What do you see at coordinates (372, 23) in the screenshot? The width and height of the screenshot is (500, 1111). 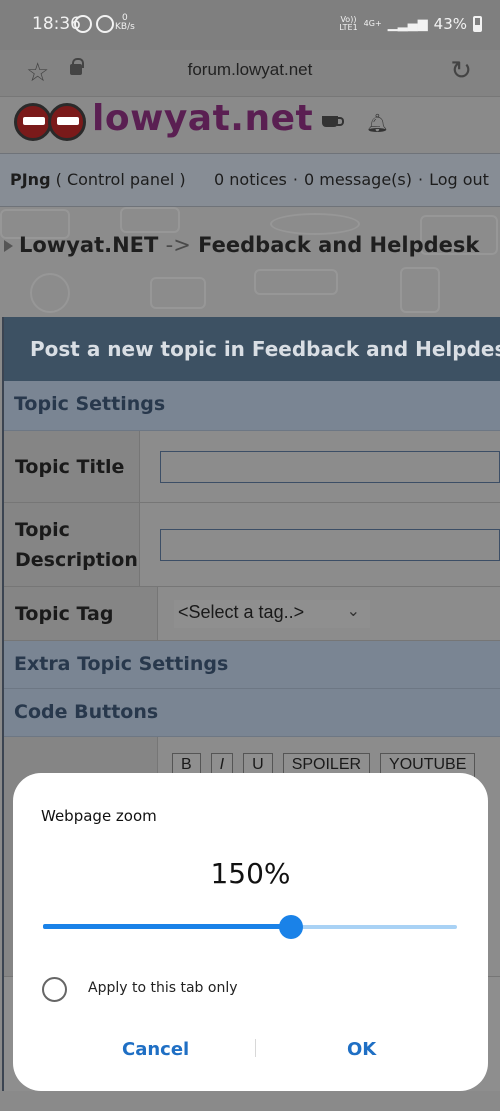 I see `network-type: 4G+` at bounding box center [372, 23].